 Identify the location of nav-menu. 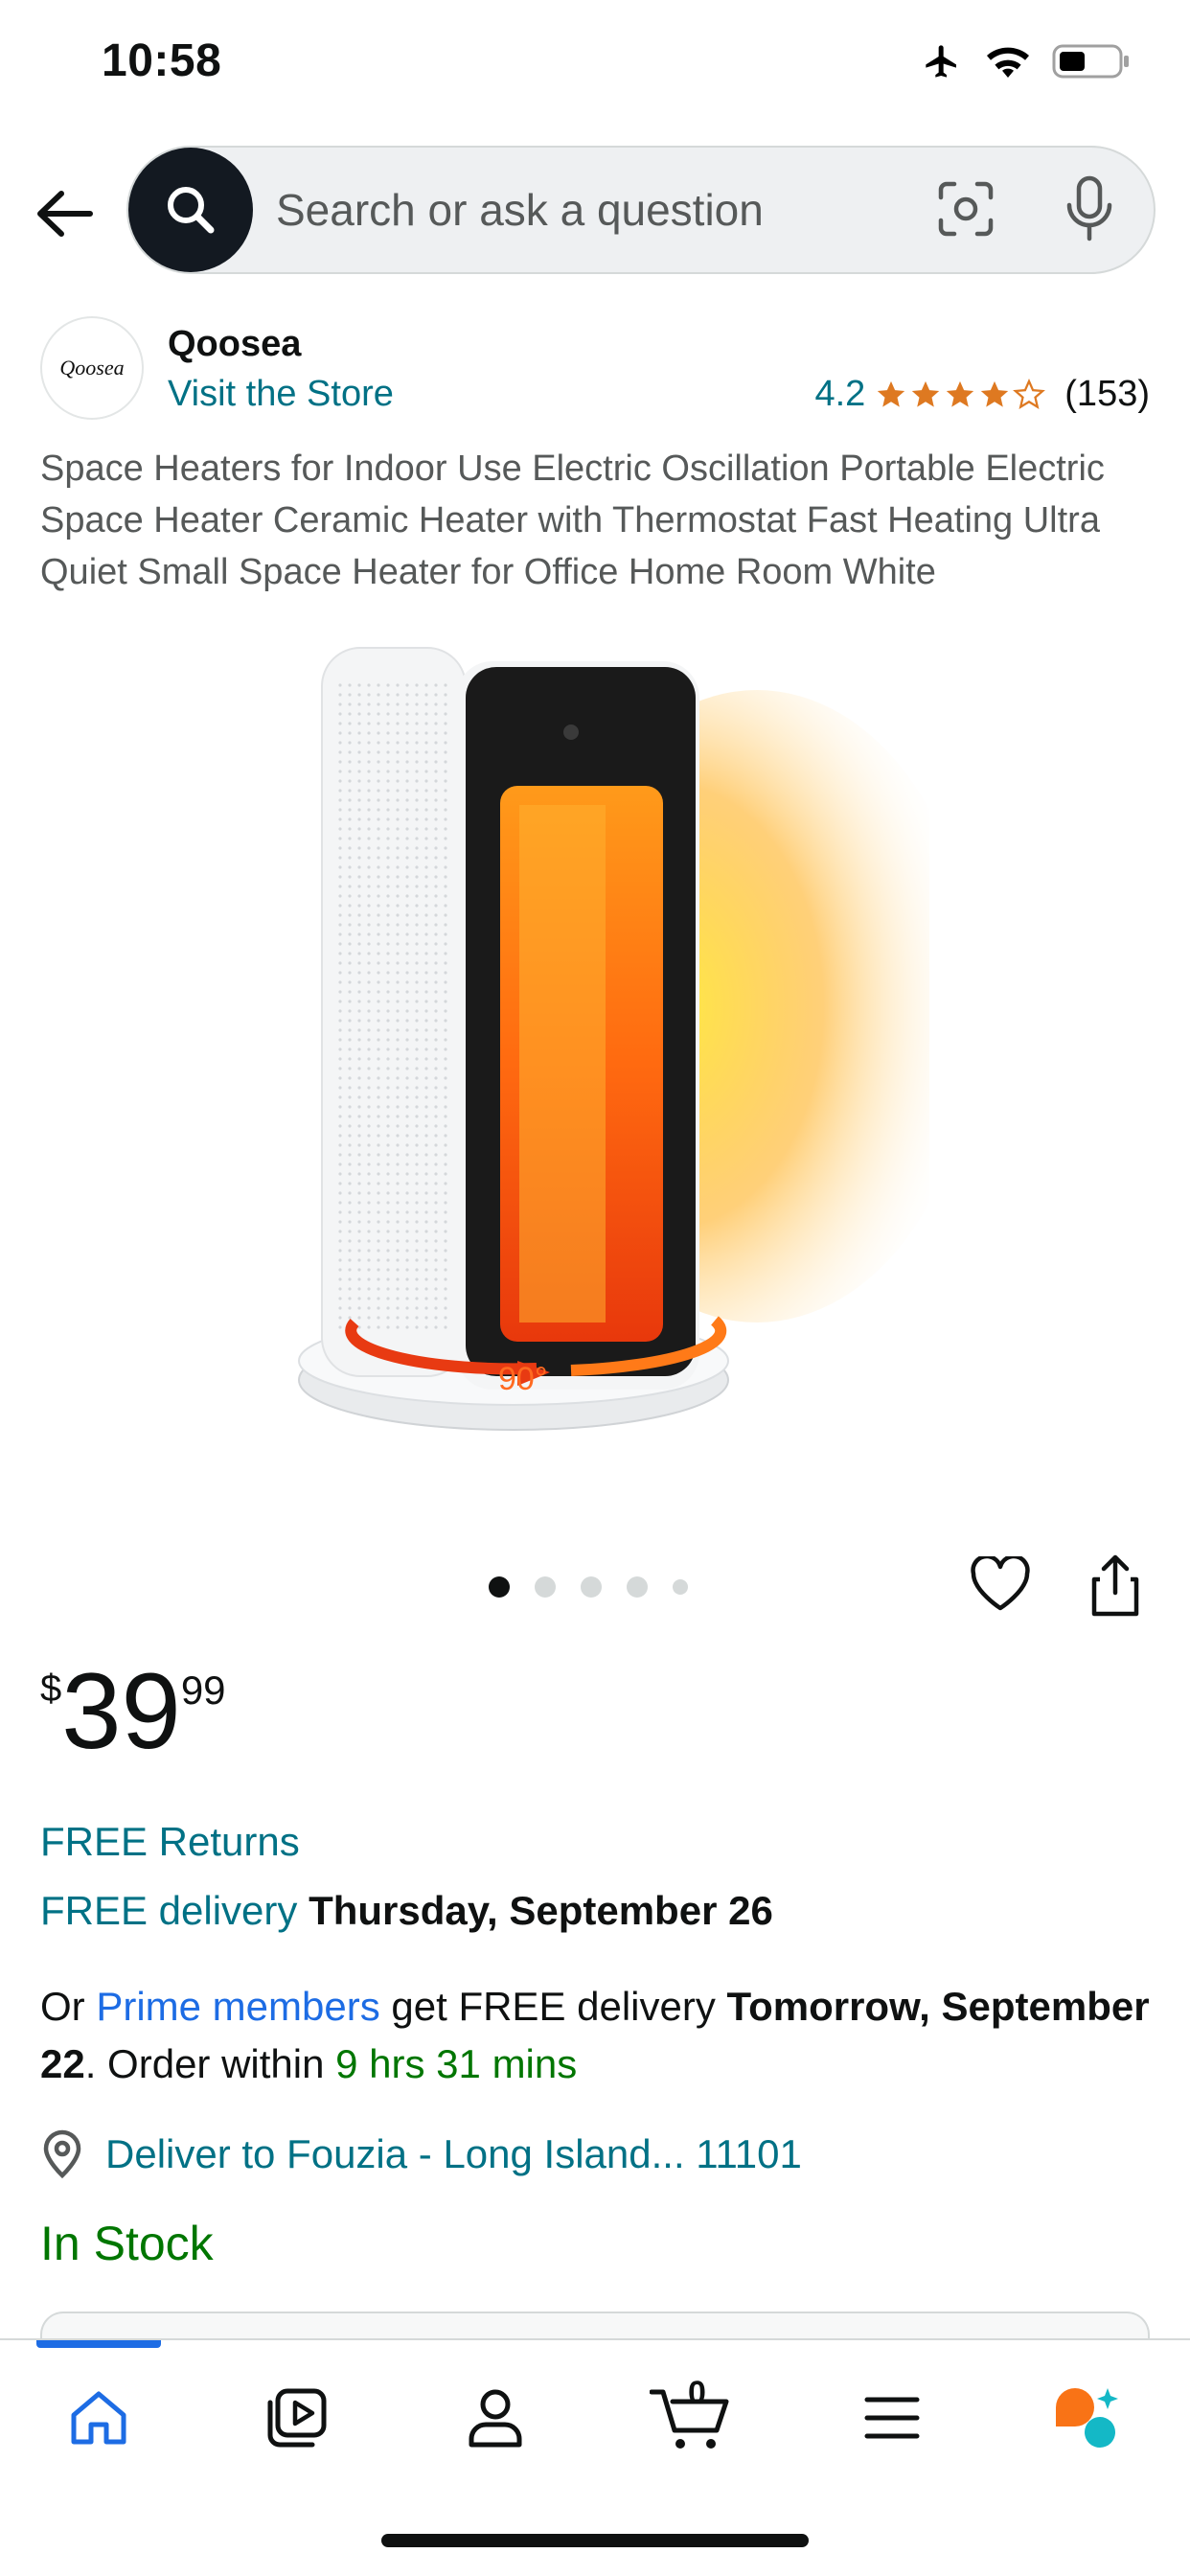
(892, 2418).